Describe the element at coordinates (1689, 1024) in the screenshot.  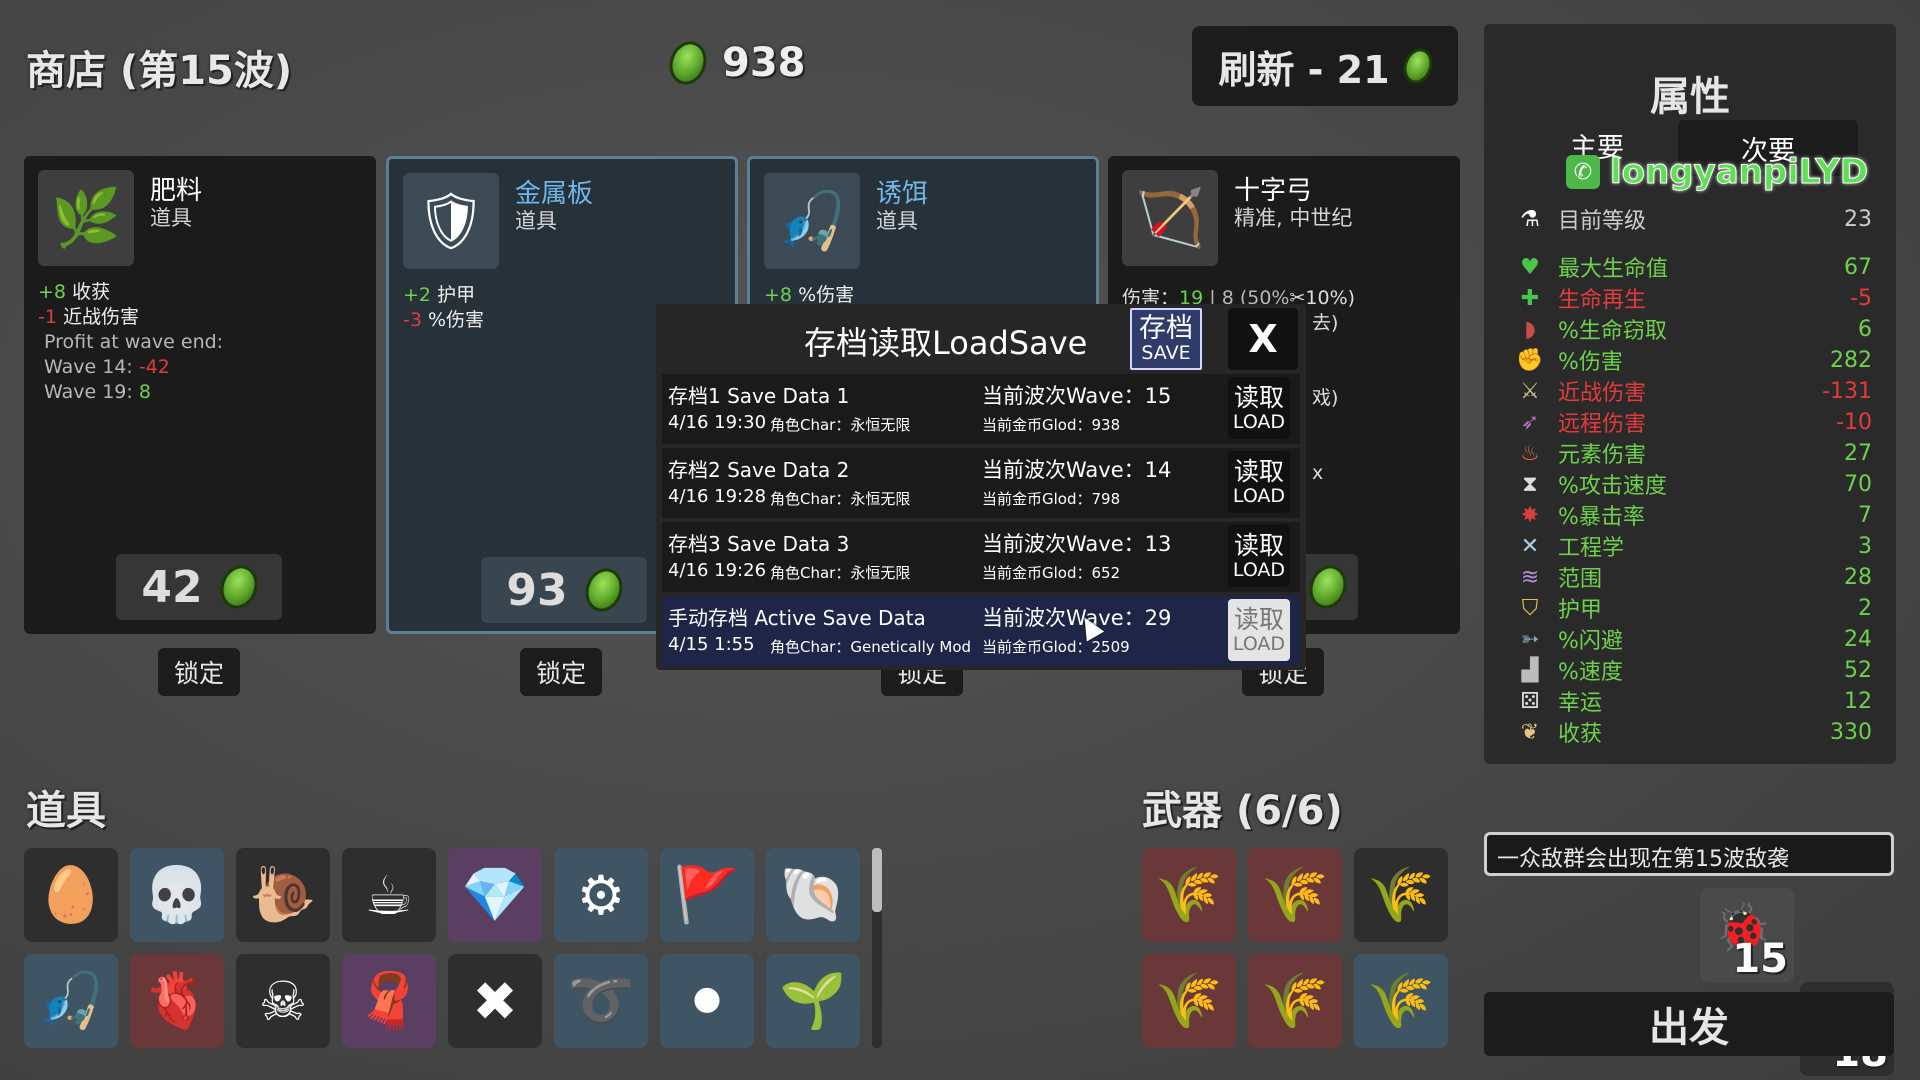
I see `go-button: 出发` at that location.